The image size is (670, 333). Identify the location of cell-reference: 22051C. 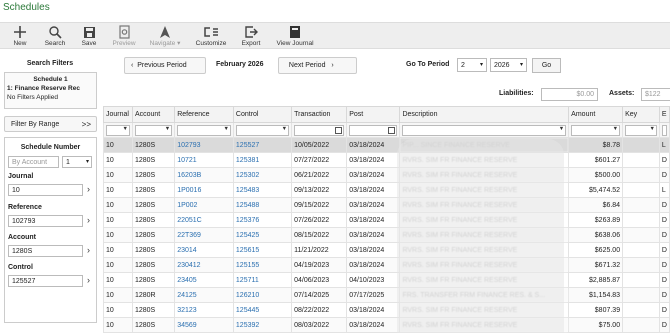
(204, 220).